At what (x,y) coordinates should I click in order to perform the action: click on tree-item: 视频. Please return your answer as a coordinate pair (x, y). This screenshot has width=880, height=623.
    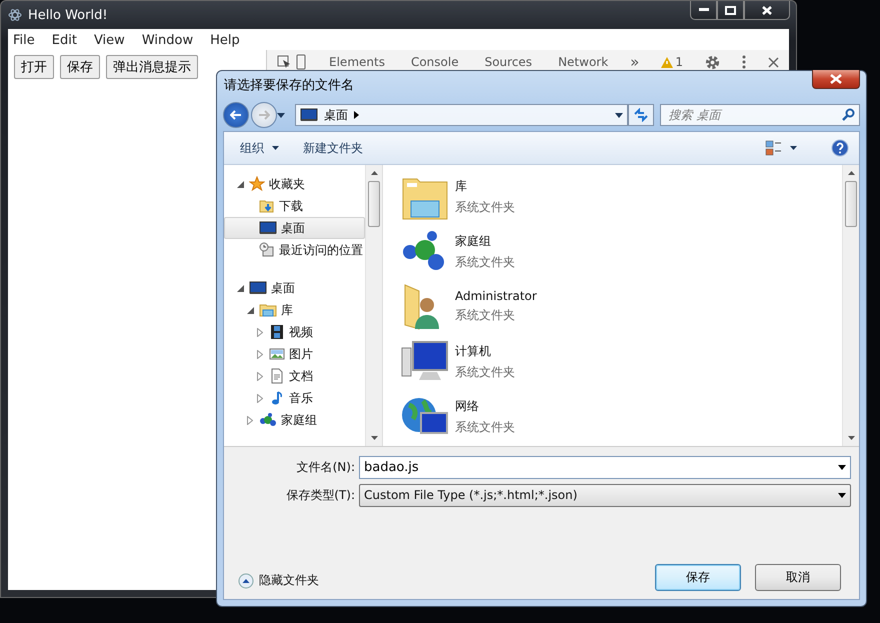
    Looking at the image, I should click on (294, 332).